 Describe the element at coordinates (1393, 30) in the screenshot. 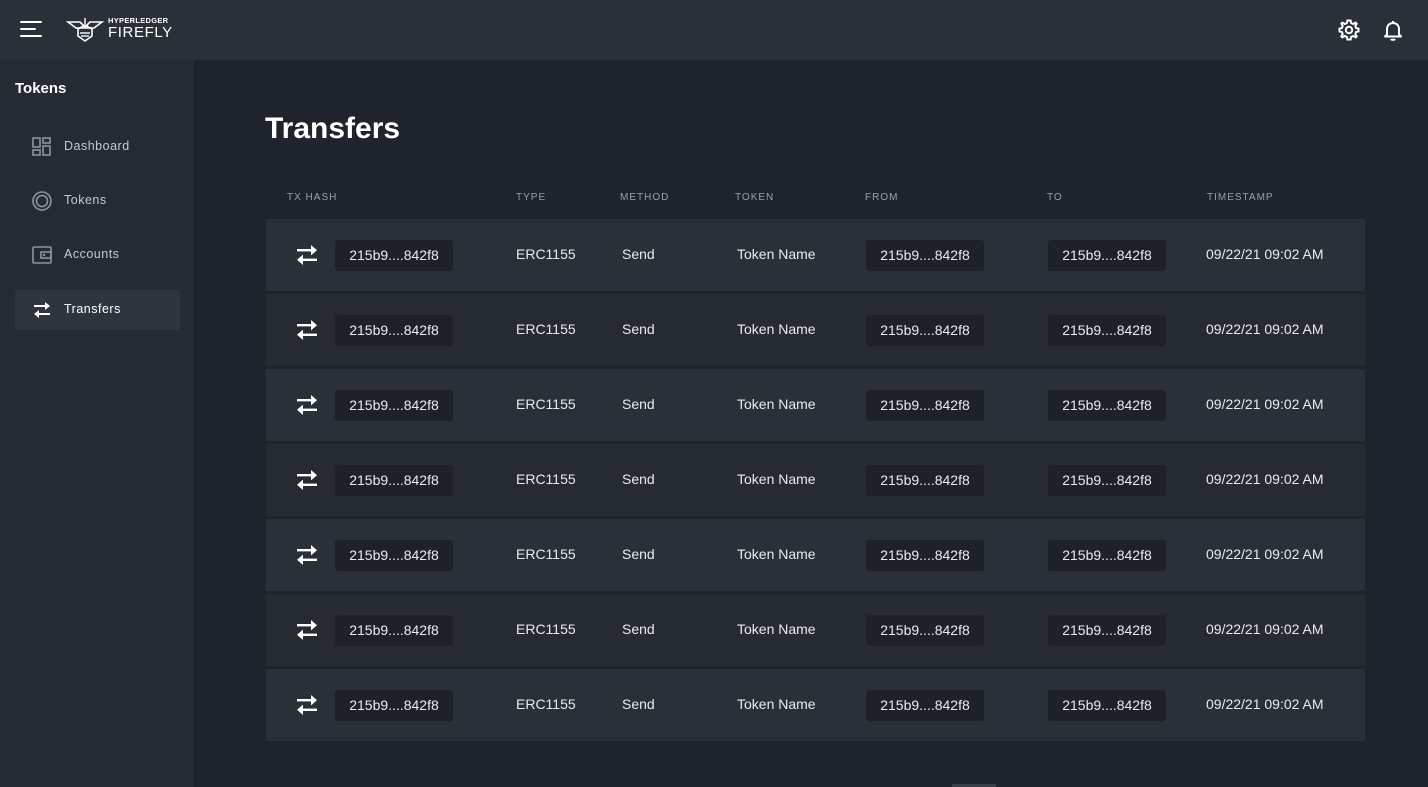

I see `bell-icon` at that location.